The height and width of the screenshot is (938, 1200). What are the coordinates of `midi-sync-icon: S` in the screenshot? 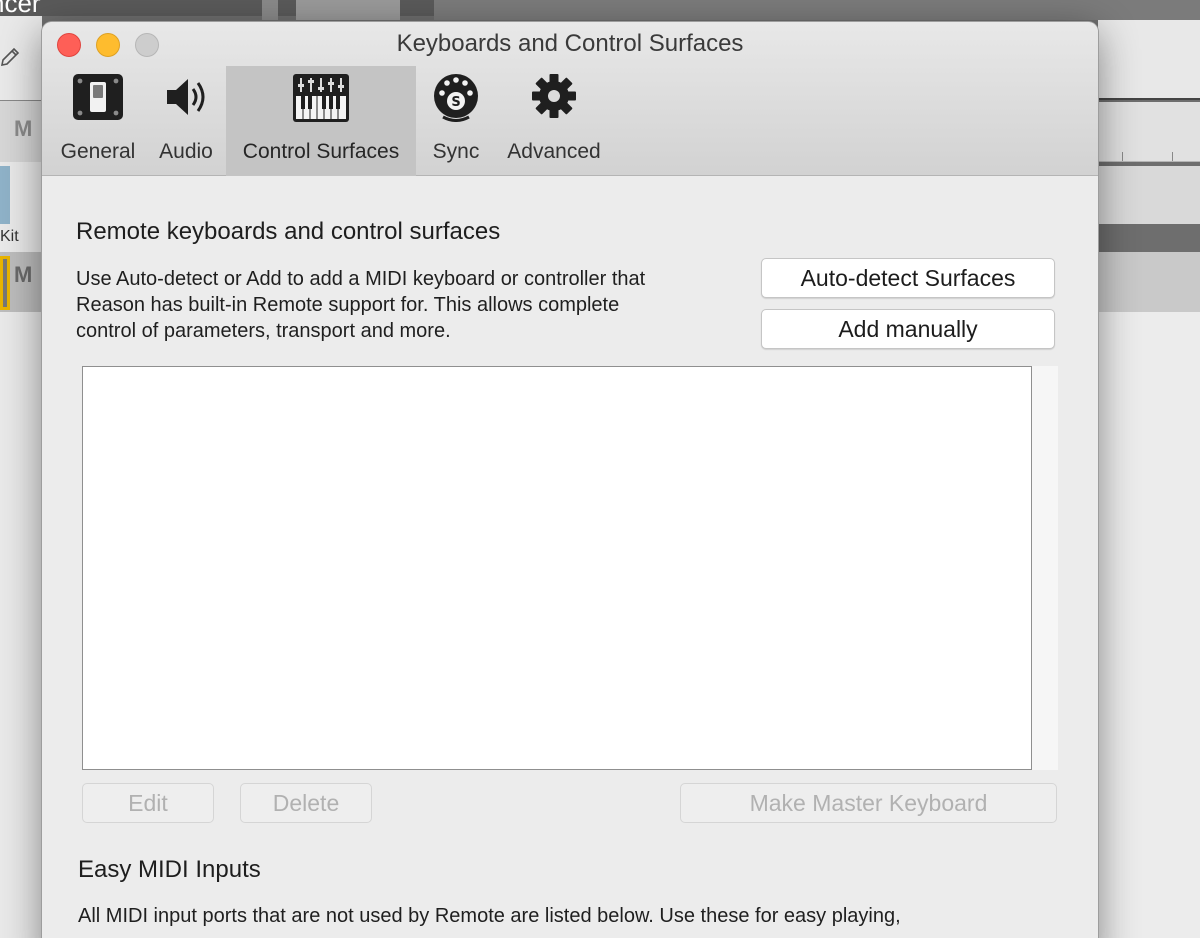 It's located at (456, 99).